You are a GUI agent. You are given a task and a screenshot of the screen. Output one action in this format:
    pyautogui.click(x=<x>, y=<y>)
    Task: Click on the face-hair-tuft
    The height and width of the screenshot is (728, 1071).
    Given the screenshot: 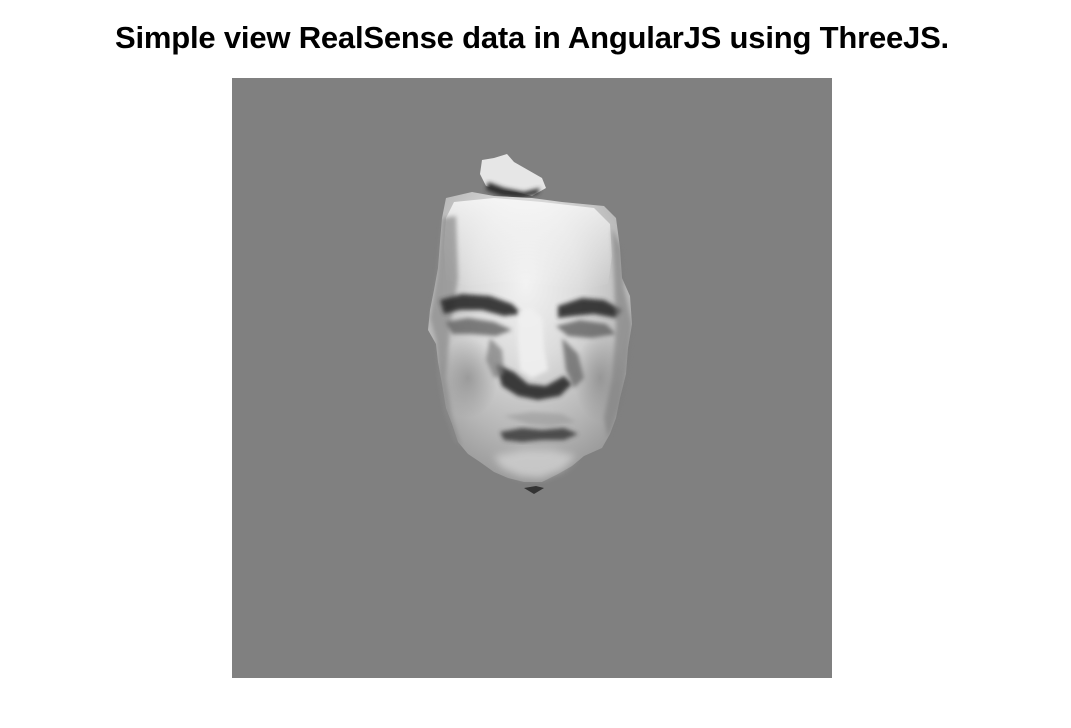 What is the action you would take?
    pyautogui.click(x=513, y=176)
    